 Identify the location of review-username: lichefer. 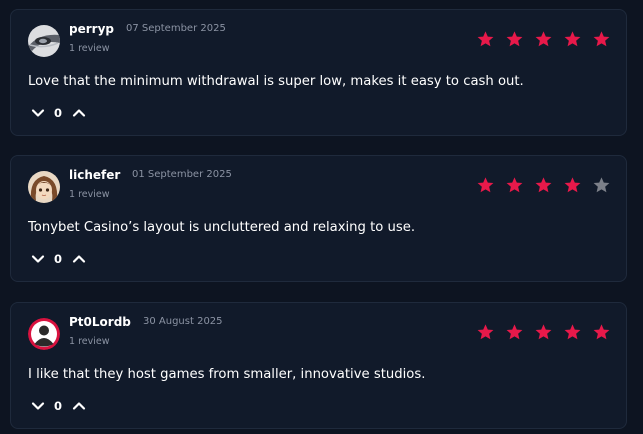
(94, 175).